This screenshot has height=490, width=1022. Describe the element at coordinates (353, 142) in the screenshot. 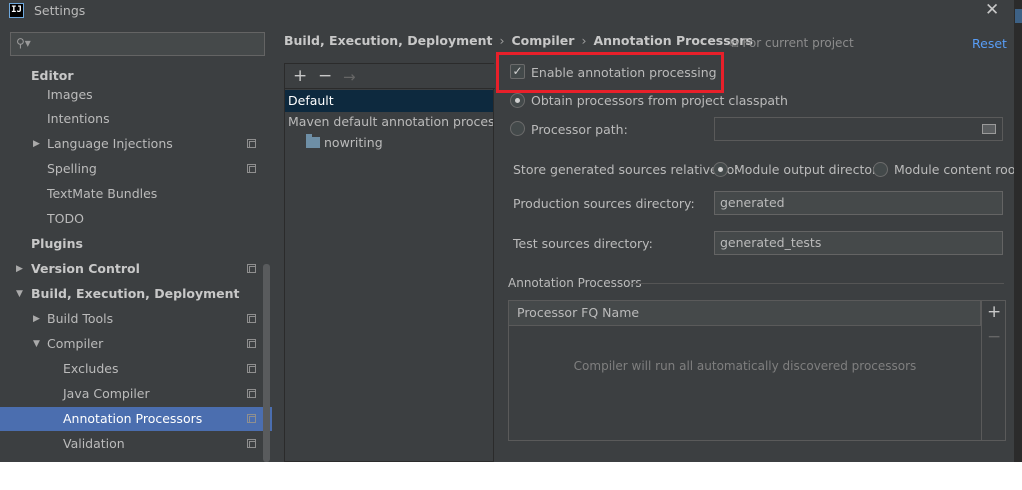

I see `module-label: nowriting` at that location.